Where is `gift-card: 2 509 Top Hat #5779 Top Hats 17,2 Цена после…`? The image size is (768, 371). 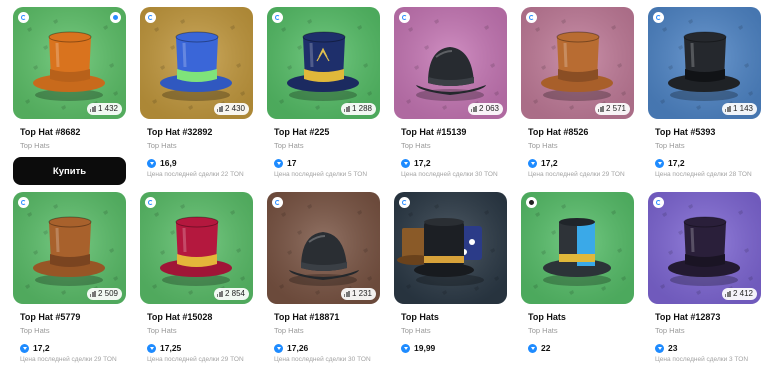
gift-card: 2 509 Top Hat #5779 Top Hats 17,2 Цена после… is located at coordinates (69, 278).